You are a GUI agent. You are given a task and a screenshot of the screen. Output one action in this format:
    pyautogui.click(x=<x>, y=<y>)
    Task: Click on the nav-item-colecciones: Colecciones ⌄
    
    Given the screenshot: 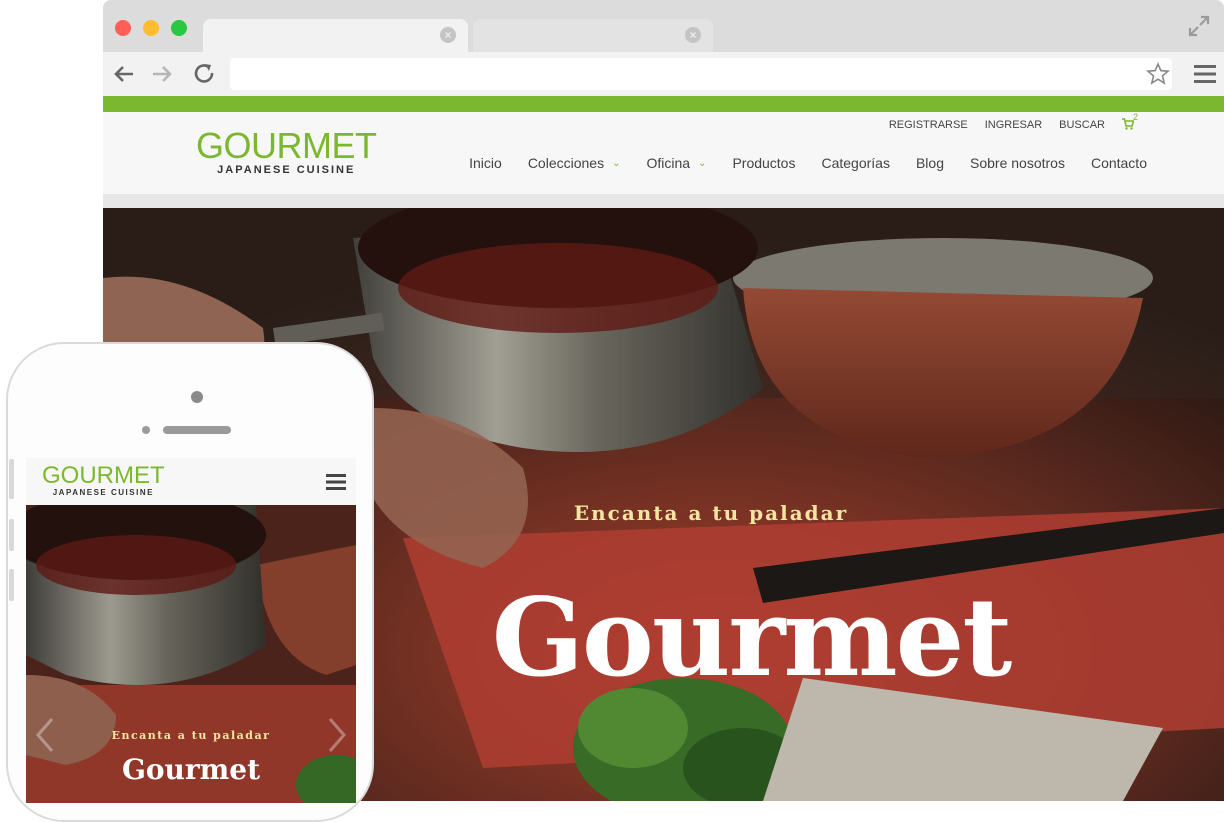 What is the action you would take?
    pyautogui.click(x=574, y=163)
    